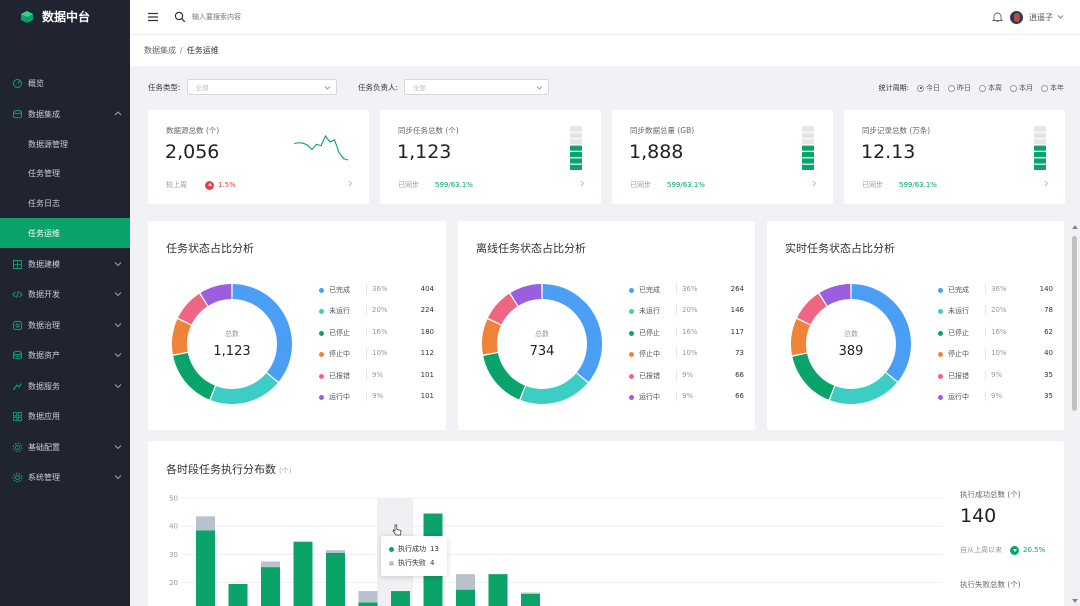 Image resolution: width=1080 pixels, height=606 pixels. I want to click on legend-row: 运行中 9% 35, so click(995, 401).